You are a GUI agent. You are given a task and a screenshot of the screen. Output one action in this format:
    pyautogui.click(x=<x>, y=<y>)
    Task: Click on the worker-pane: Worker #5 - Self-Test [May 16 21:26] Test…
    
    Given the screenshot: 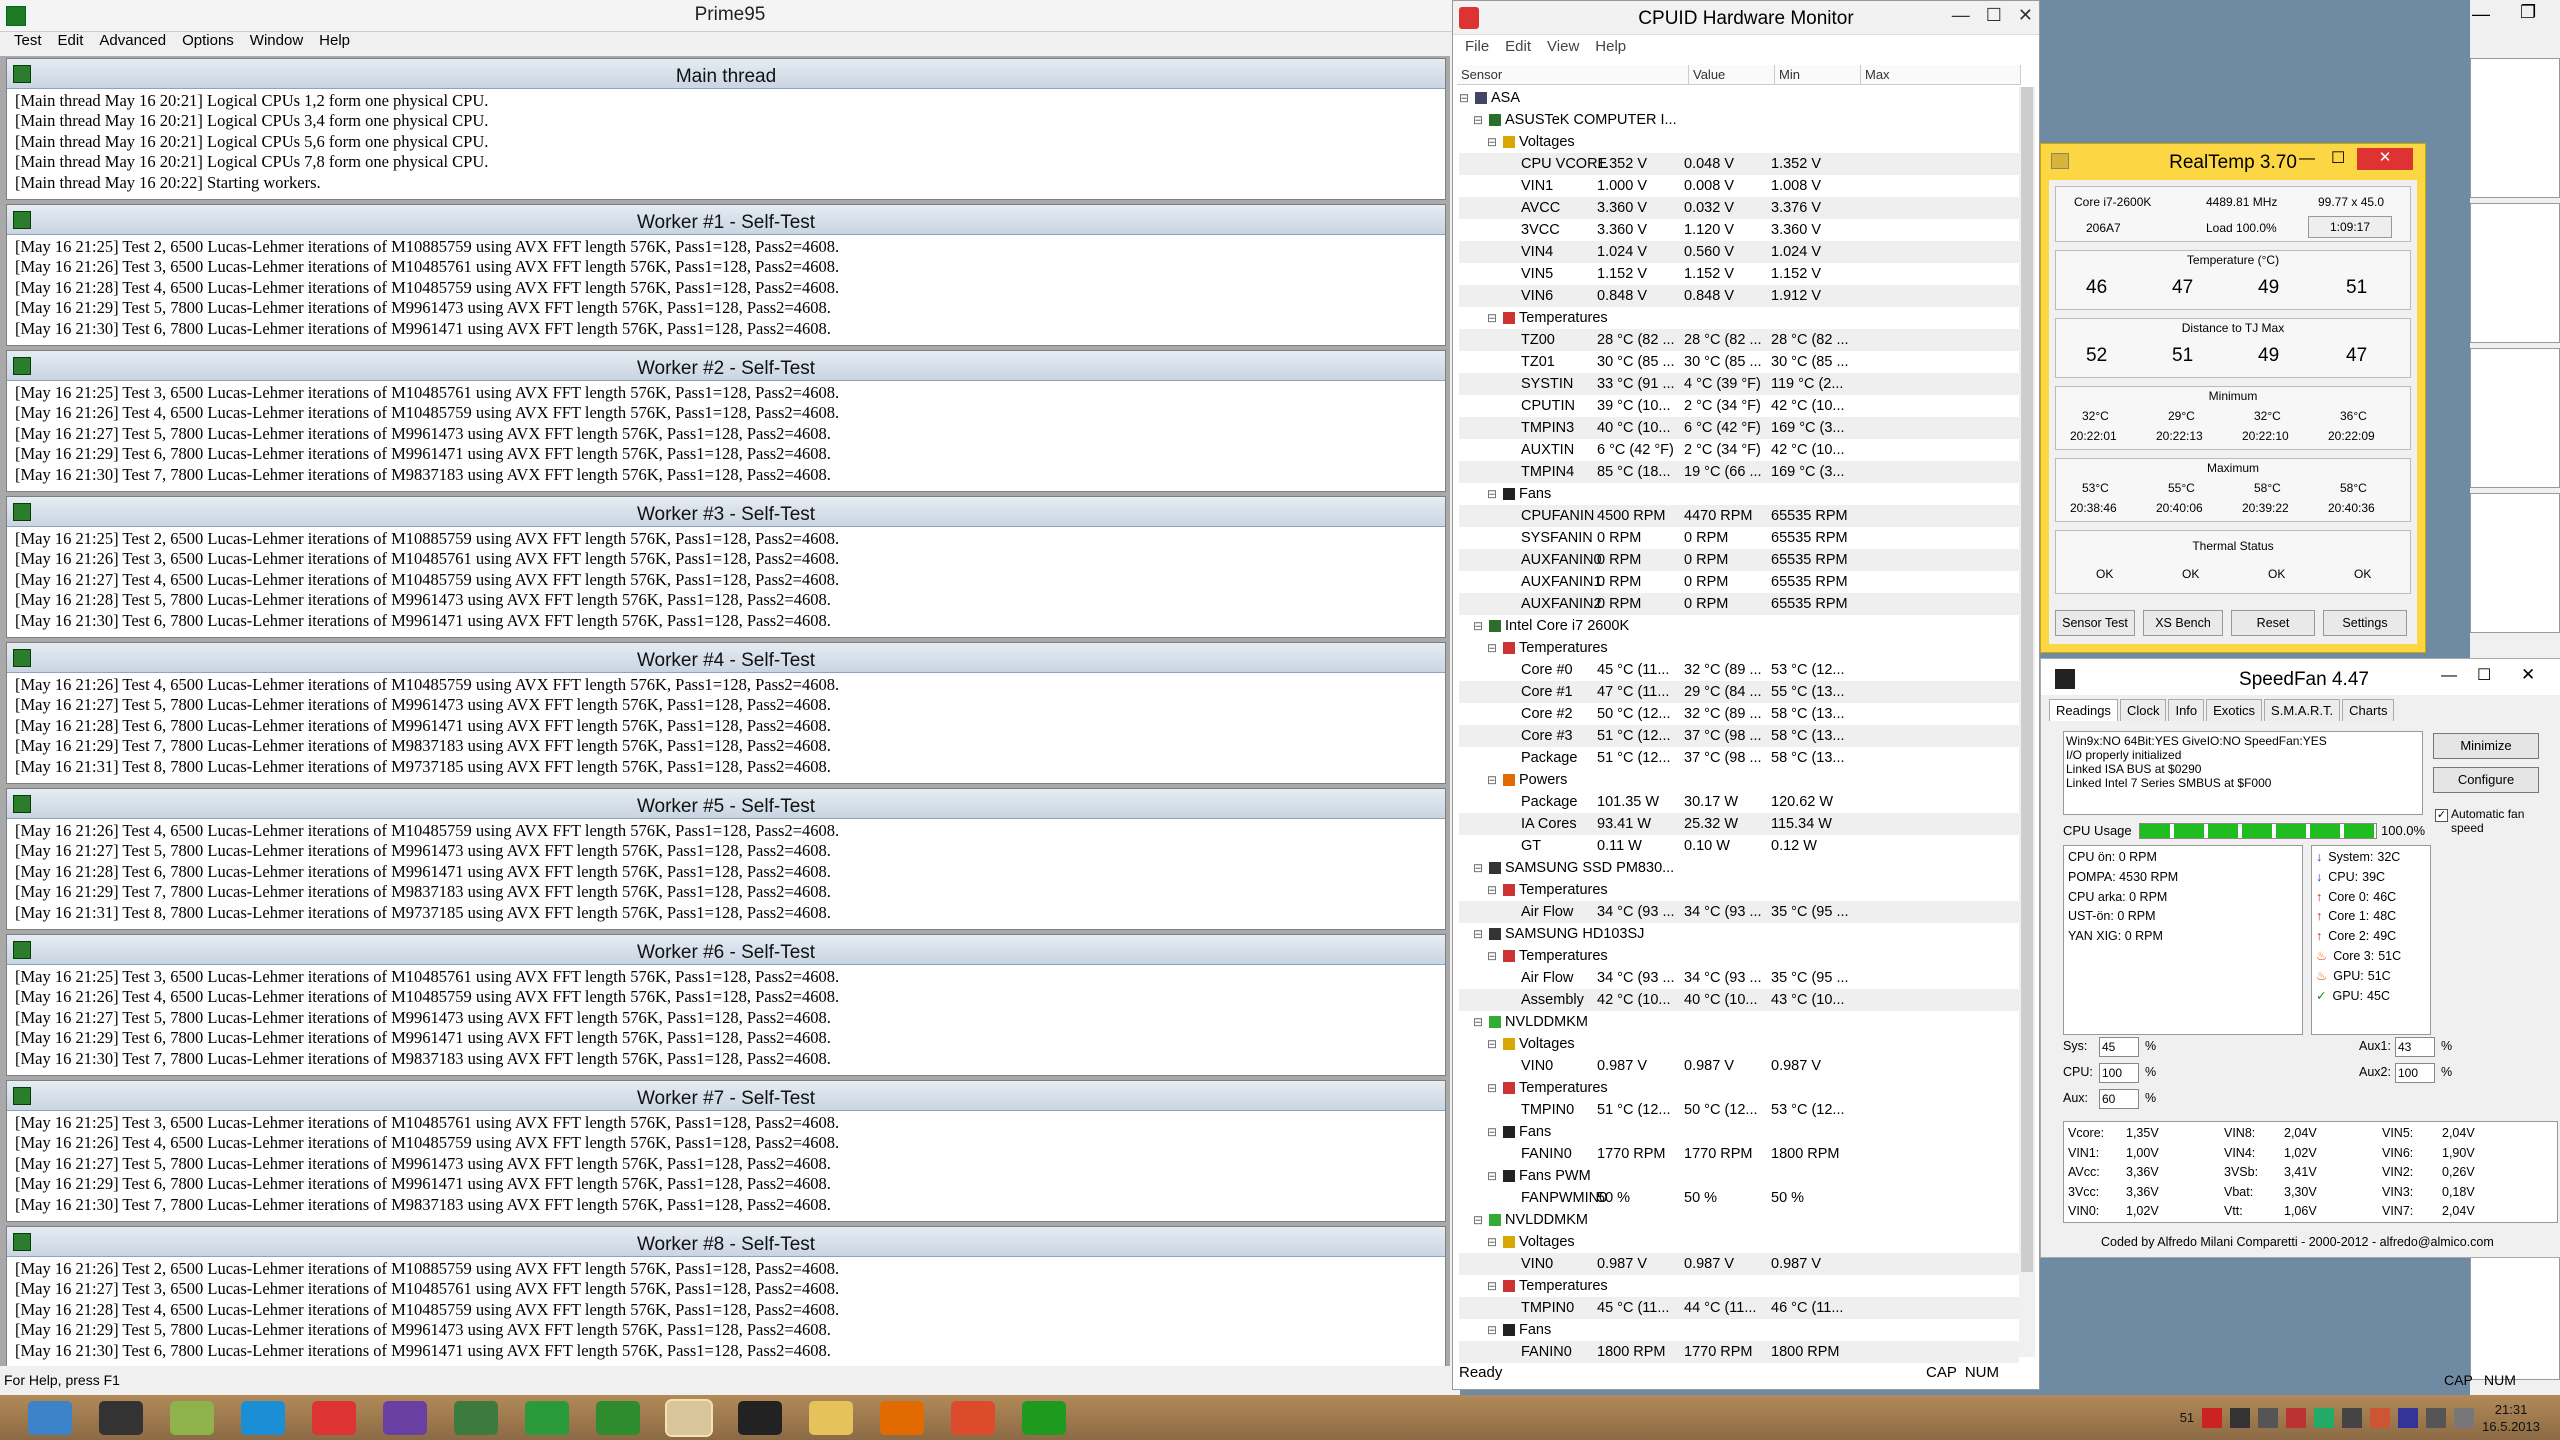 What is the action you would take?
    pyautogui.click(x=726, y=859)
    